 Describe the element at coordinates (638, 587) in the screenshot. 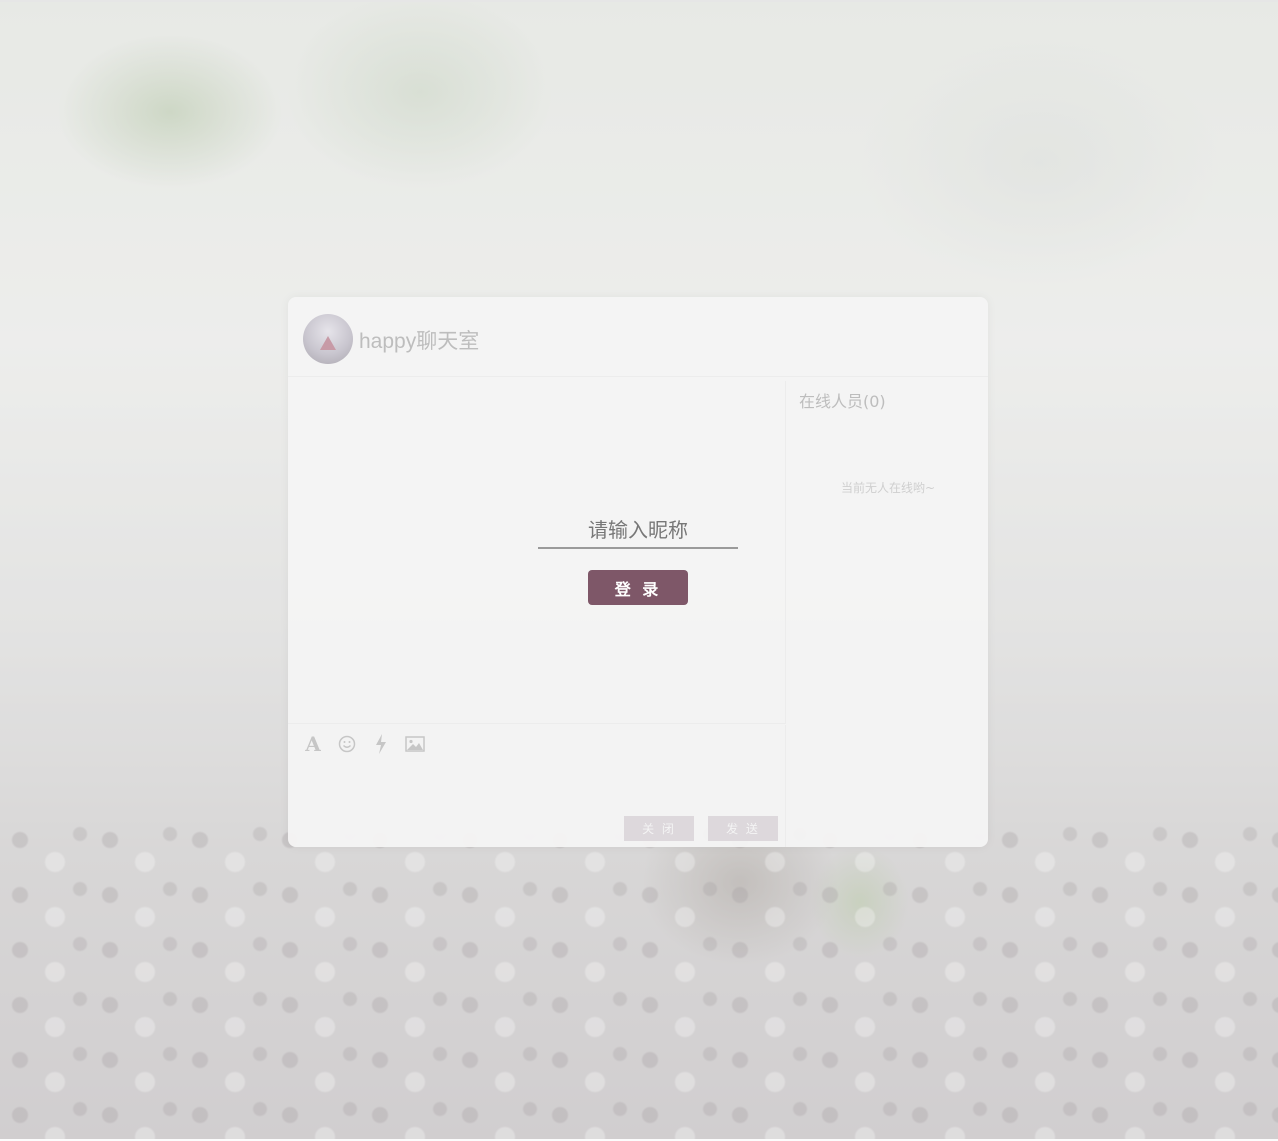

I see `login-button: 登 录` at that location.